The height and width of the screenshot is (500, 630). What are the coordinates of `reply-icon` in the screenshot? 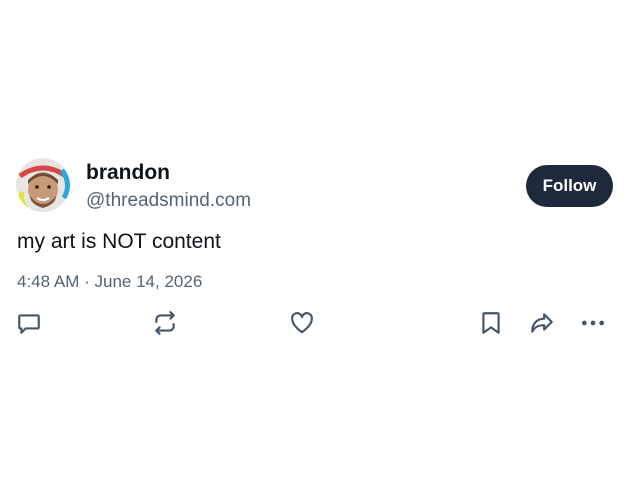 It's located at (29, 324).